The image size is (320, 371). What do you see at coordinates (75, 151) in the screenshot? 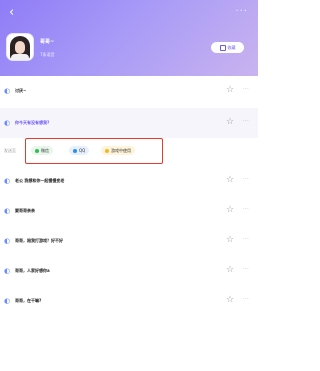
I see `qq-icon` at bounding box center [75, 151].